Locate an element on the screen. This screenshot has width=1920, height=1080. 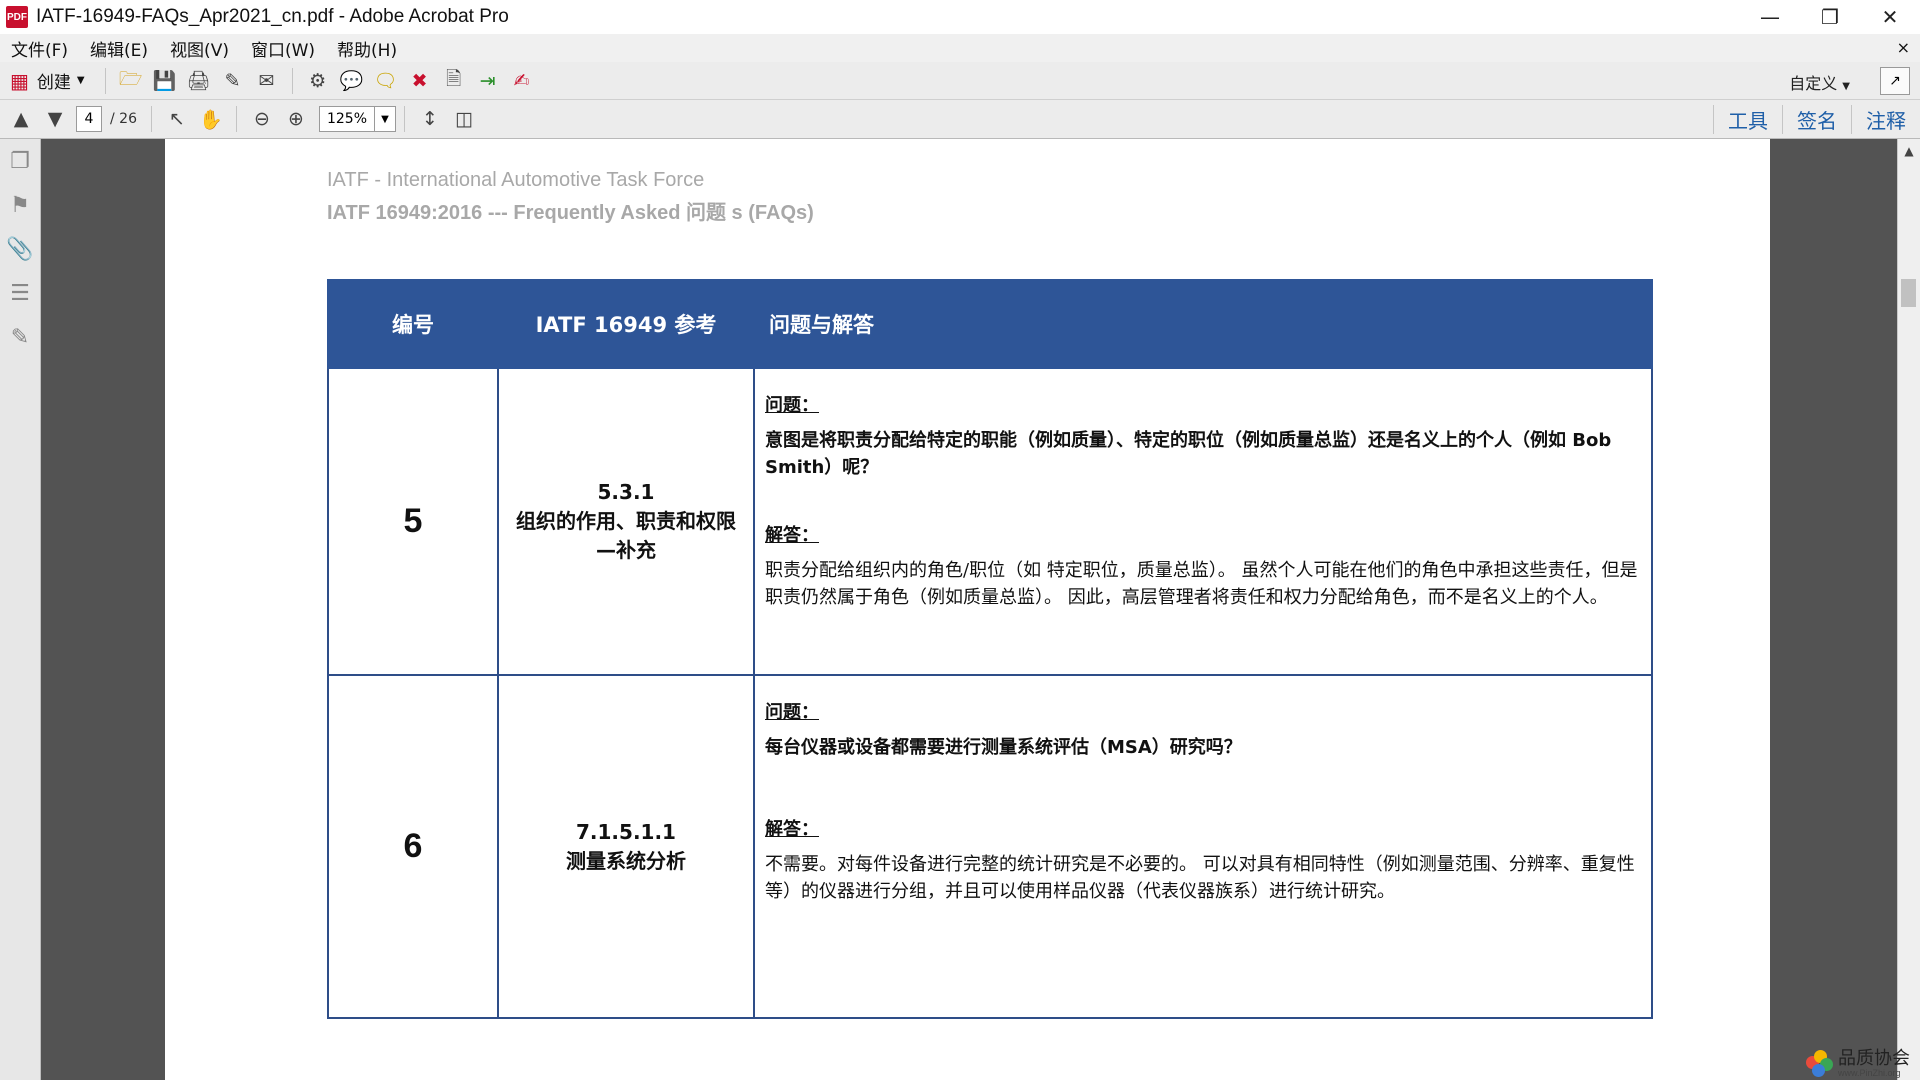
row-number: 5 is located at coordinates (413, 521).